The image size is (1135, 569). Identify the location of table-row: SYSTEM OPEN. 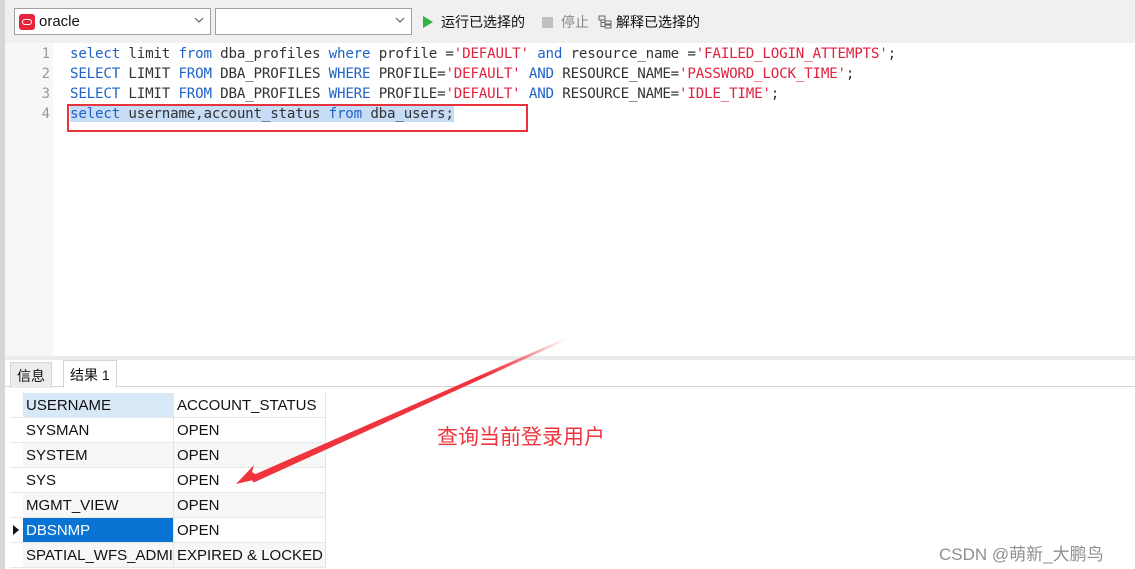
(170, 455).